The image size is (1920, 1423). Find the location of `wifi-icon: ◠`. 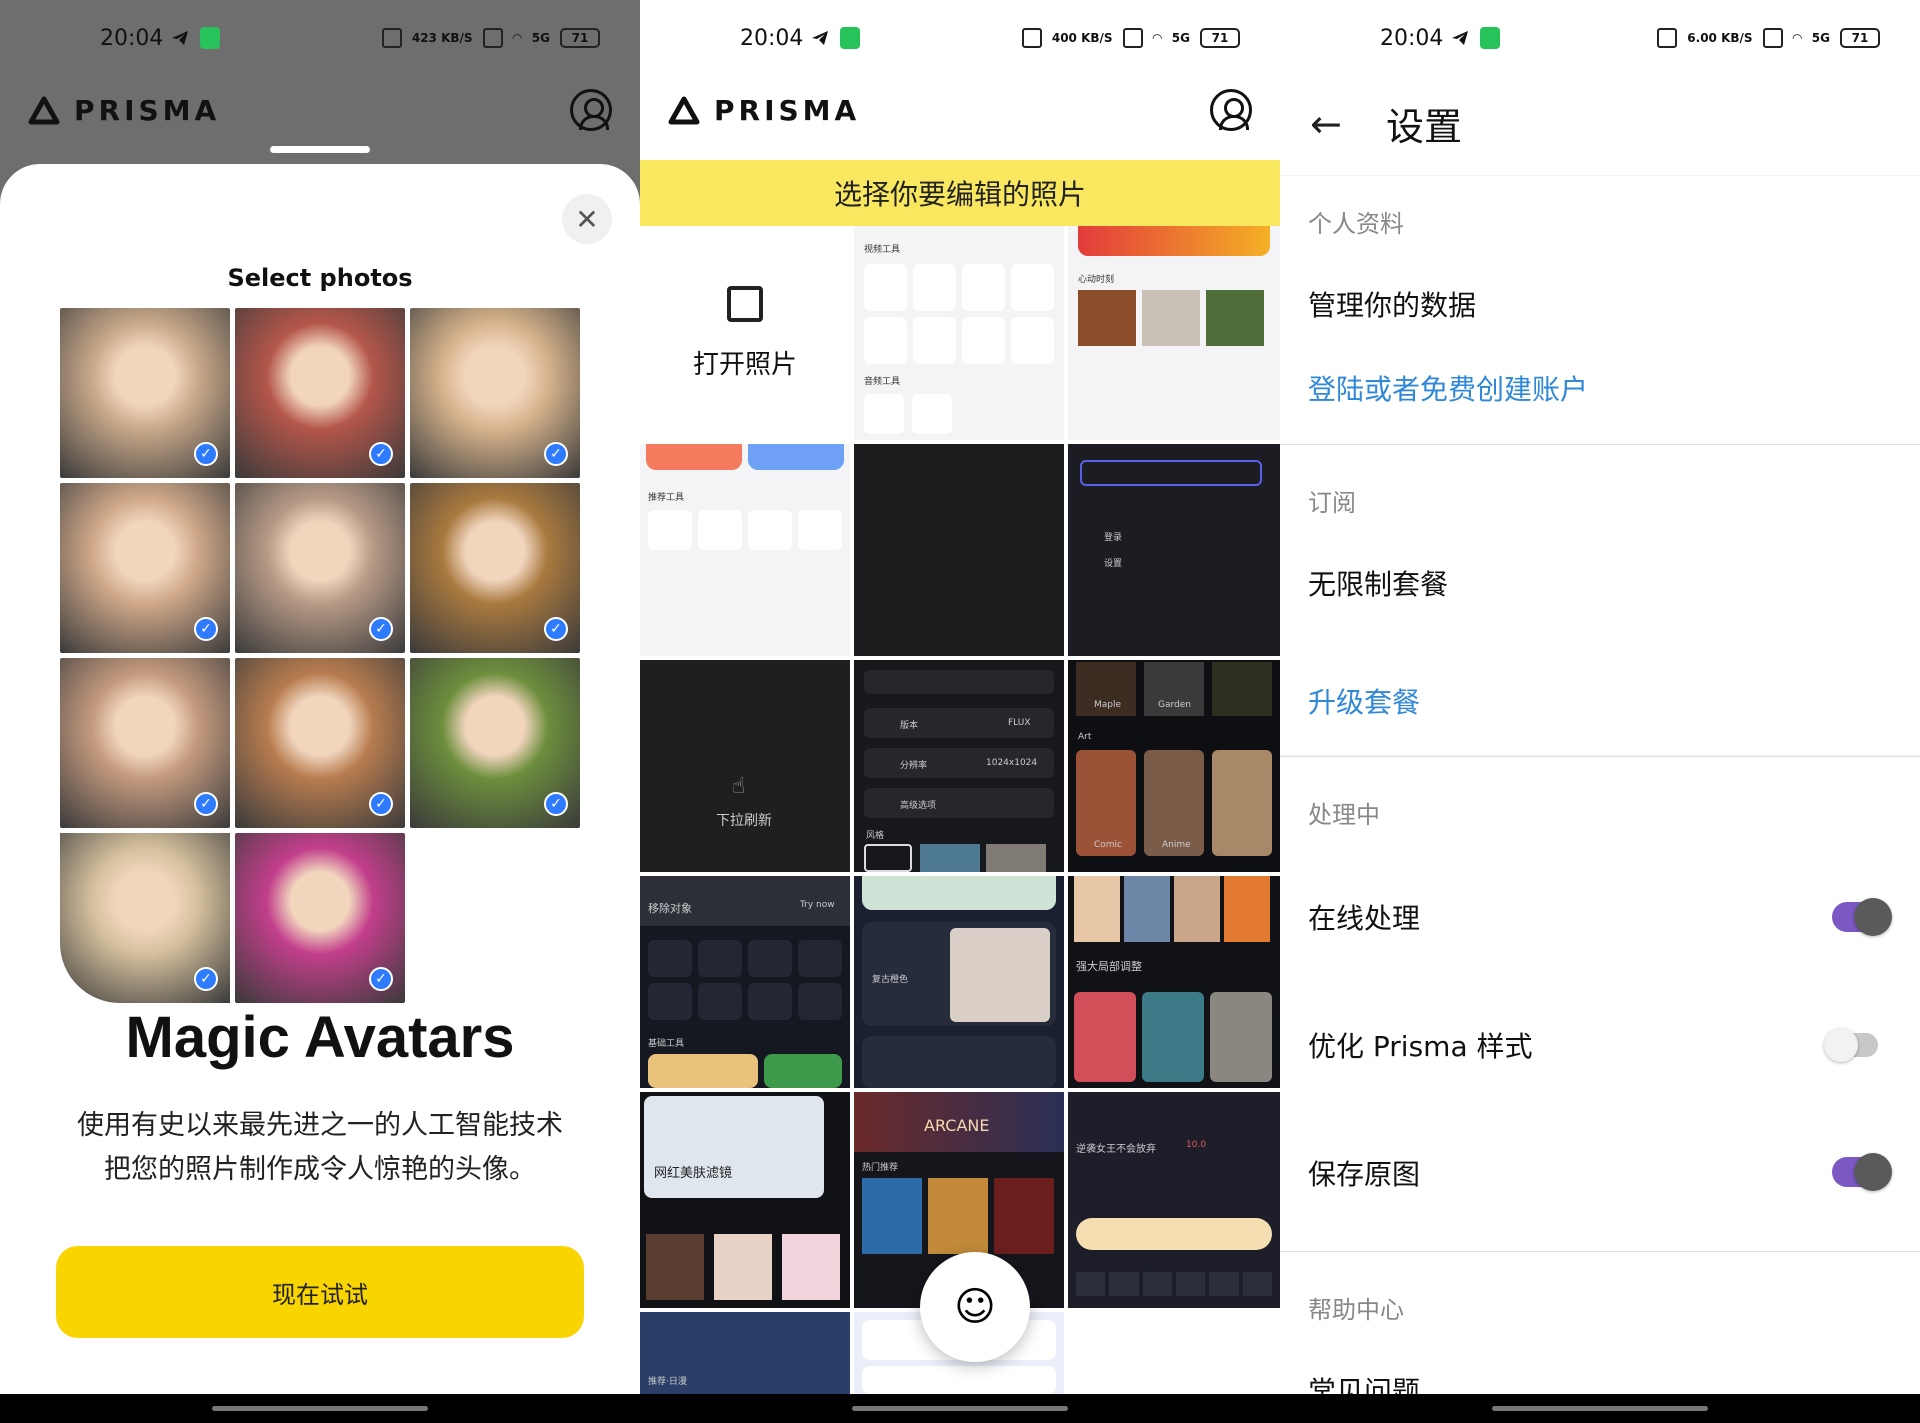

wifi-icon: ◠ is located at coordinates (1797, 38).